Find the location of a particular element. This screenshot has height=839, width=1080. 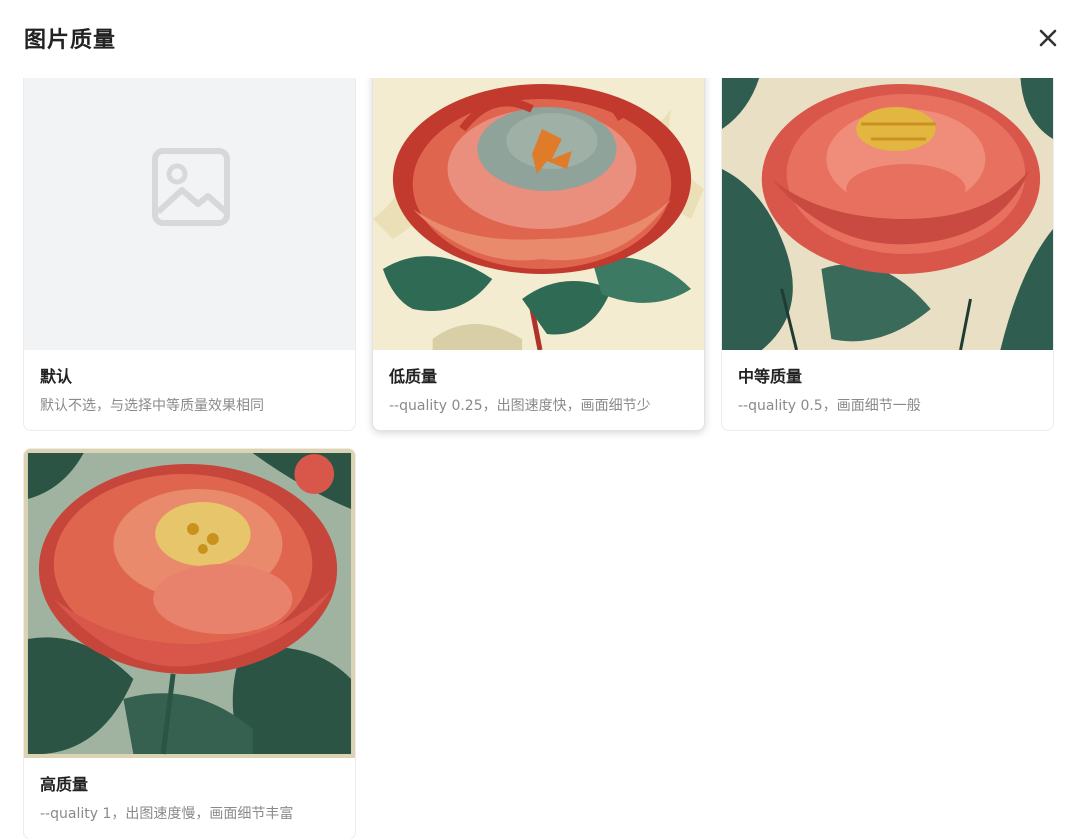

dialog-title: 图片质量 is located at coordinates (70, 40).